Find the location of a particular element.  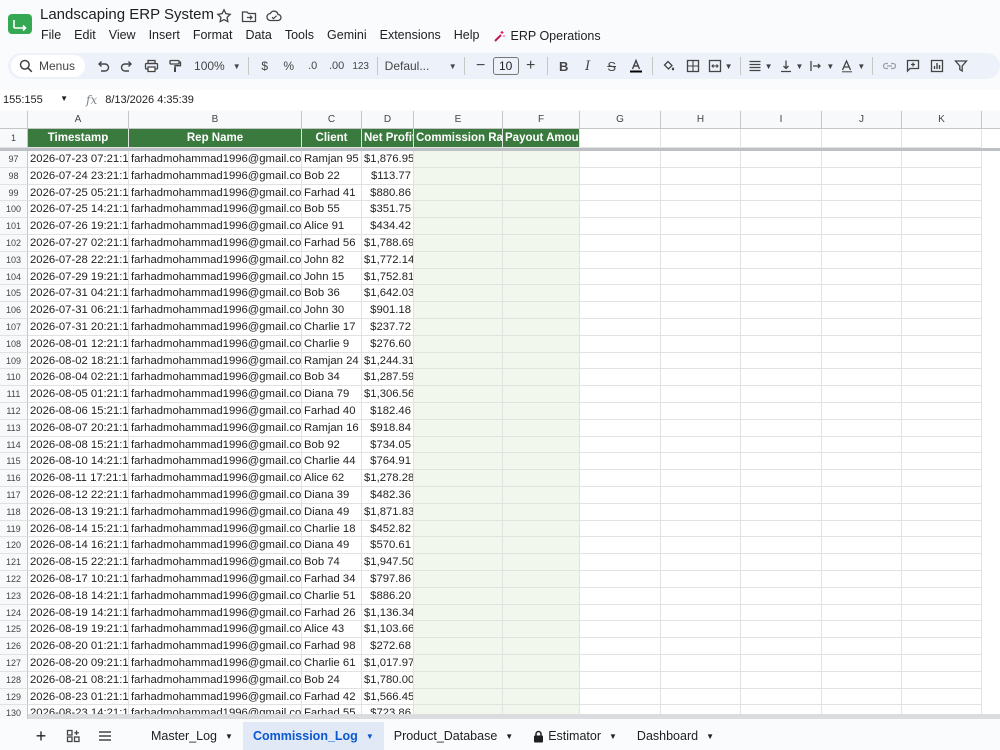

table-cell: $797.86 is located at coordinates (388, 579).